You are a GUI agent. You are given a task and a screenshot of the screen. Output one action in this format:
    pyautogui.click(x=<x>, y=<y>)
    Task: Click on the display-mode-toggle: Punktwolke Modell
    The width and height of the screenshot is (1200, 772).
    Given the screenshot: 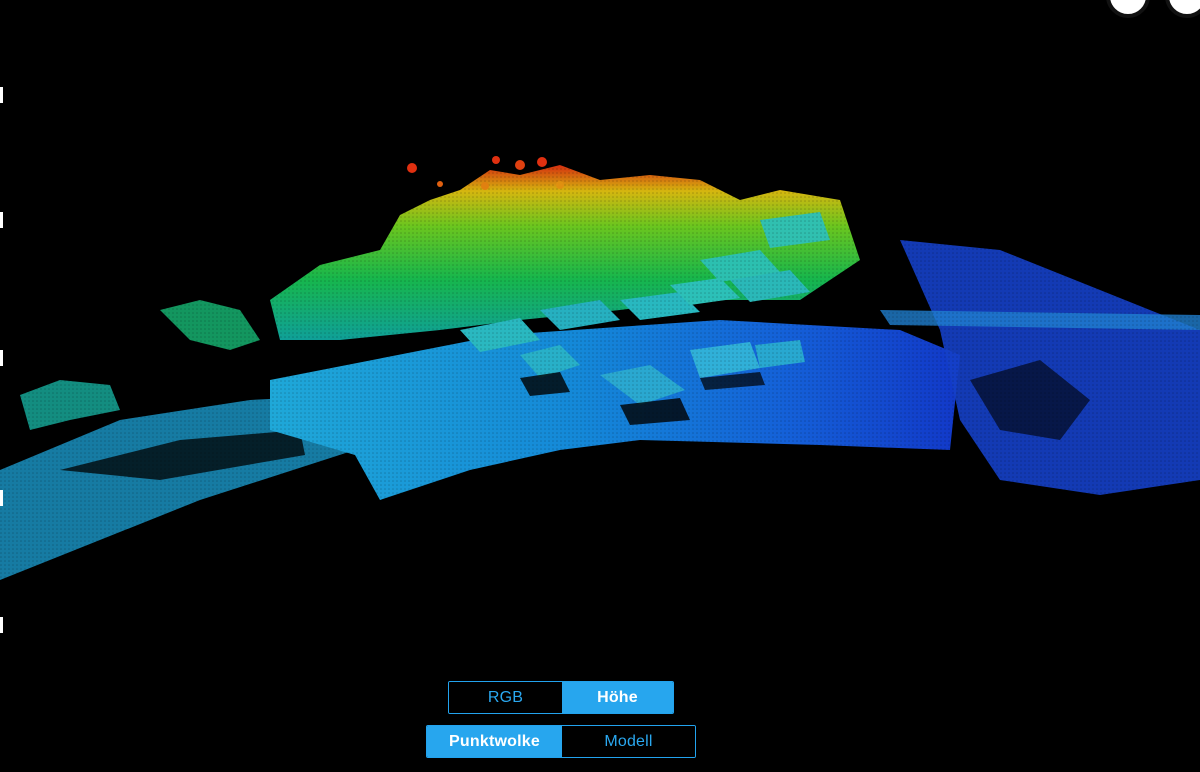 What is the action you would take?
    pyautogui.click(x=561, y=741)
    